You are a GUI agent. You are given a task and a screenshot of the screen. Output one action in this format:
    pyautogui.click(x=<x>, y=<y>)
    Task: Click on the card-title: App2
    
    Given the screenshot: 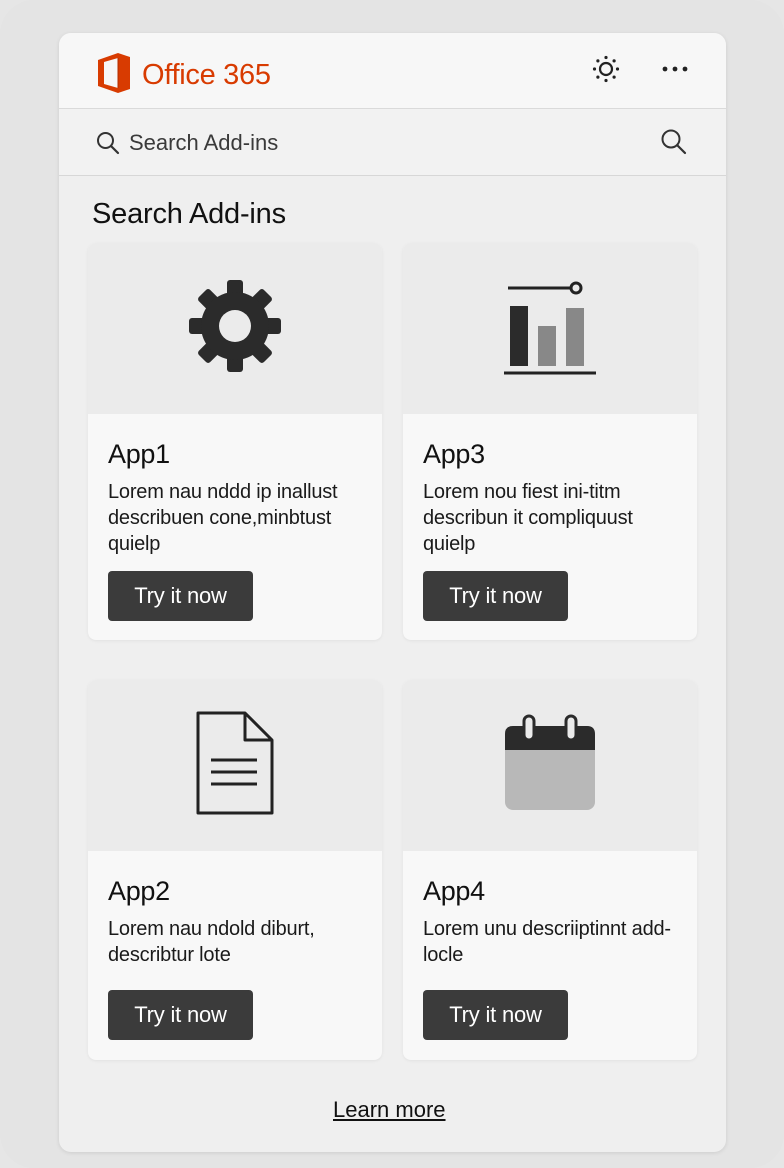 What is the action you would take?
    pyautogui.click(x=139, y=891)
    